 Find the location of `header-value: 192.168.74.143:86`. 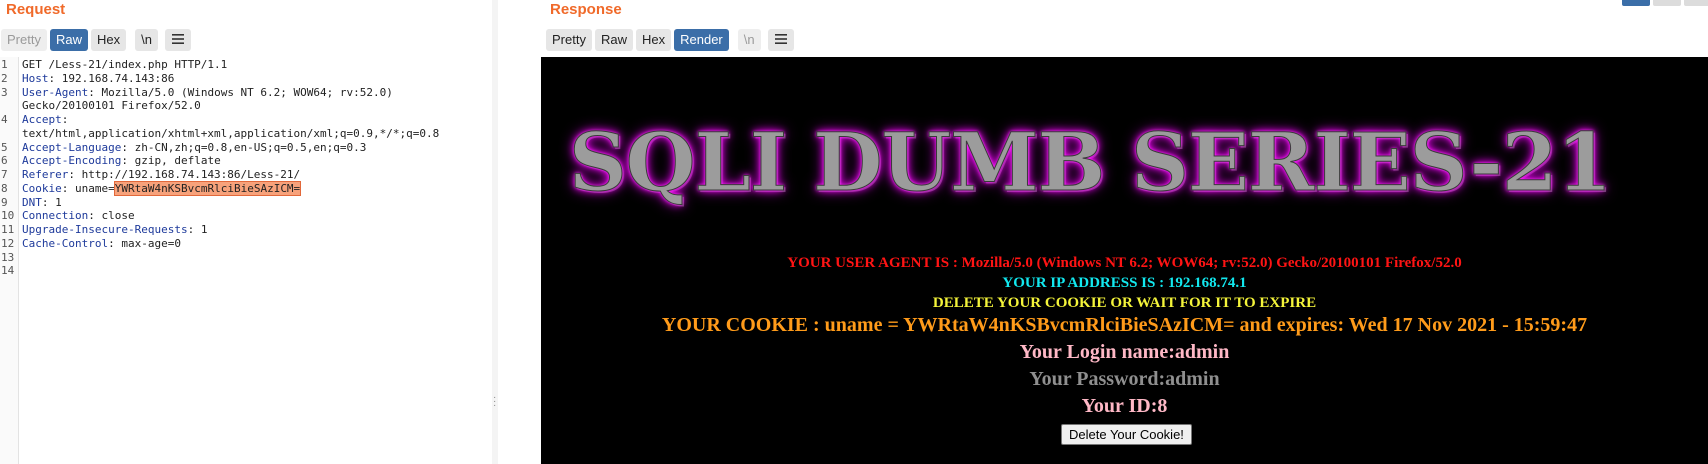

header-value: 192.168.74.143:86 is located at coordinates (118, 78).